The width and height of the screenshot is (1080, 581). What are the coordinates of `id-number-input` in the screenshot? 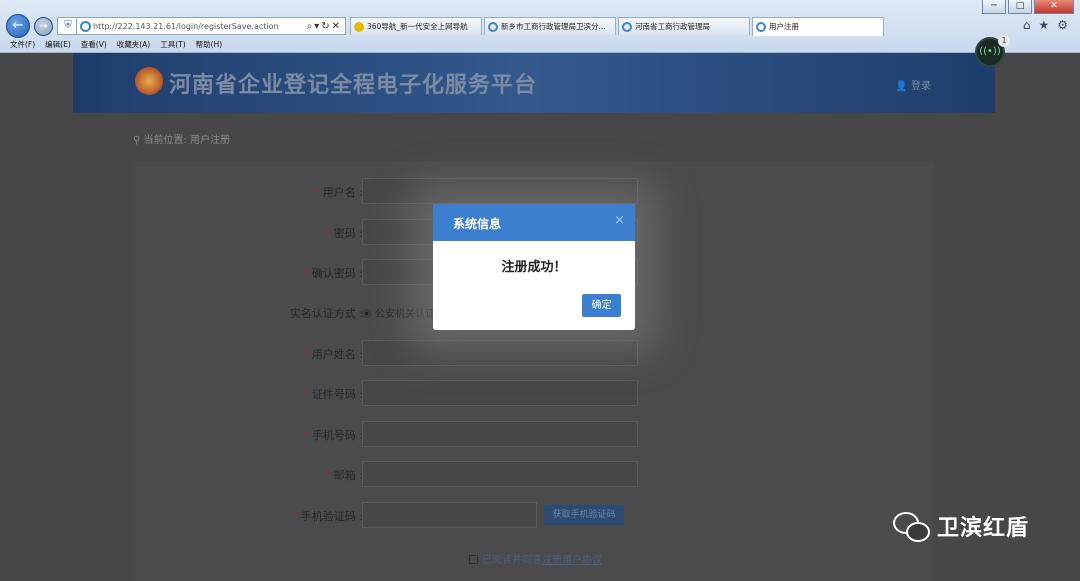 It's located at (500, 393).